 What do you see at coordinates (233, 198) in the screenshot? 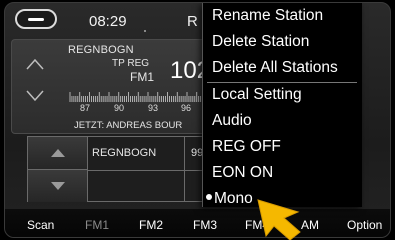
I see `menu-item-label: Mono` at bounding box center [233, 198].